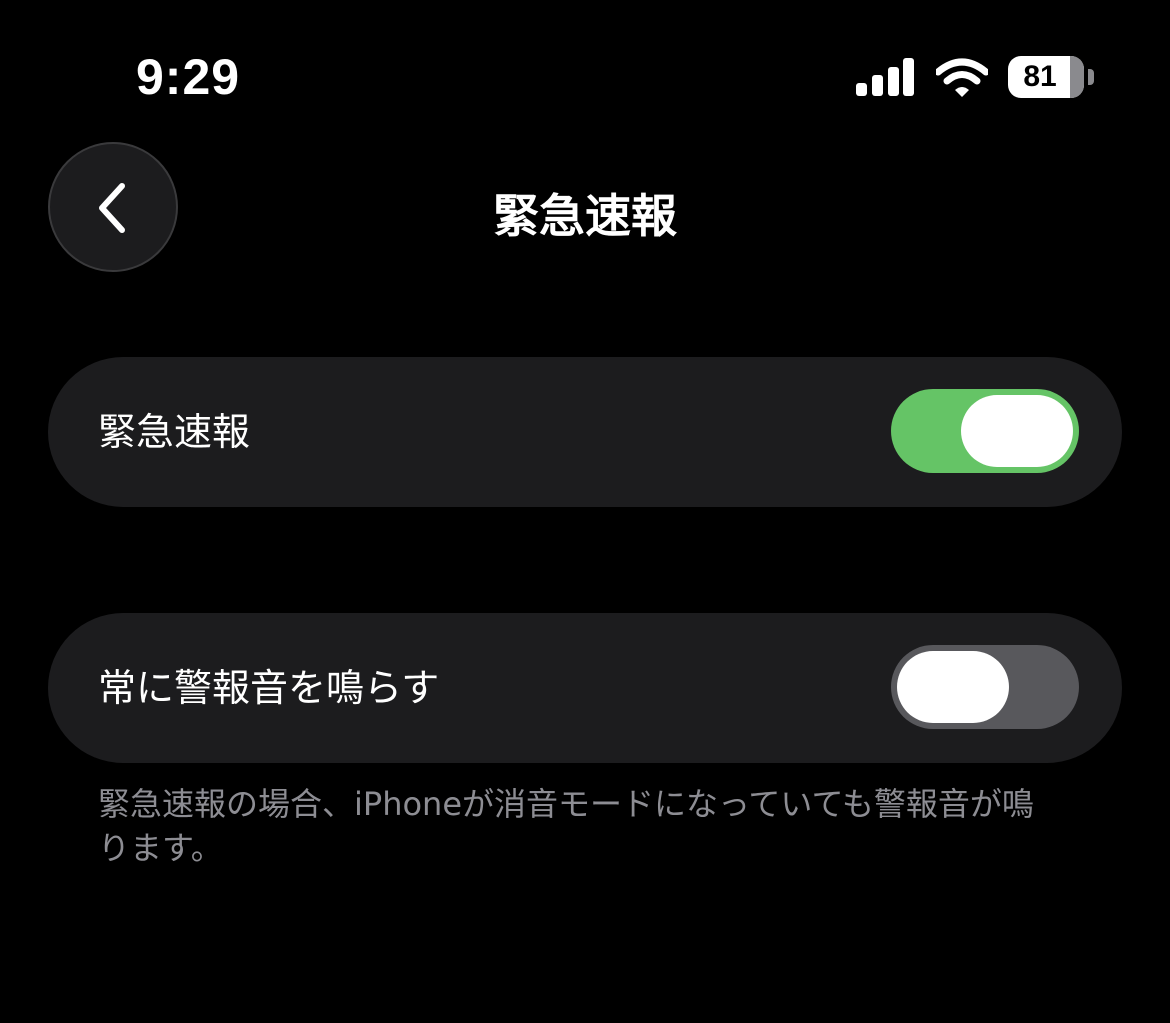 Image resolution: width=1170 pixels, height=1023 pixels. Describe the element at coordinates (585, 216) in the screenshot. I see `page-title: 緊急速報` at that location.